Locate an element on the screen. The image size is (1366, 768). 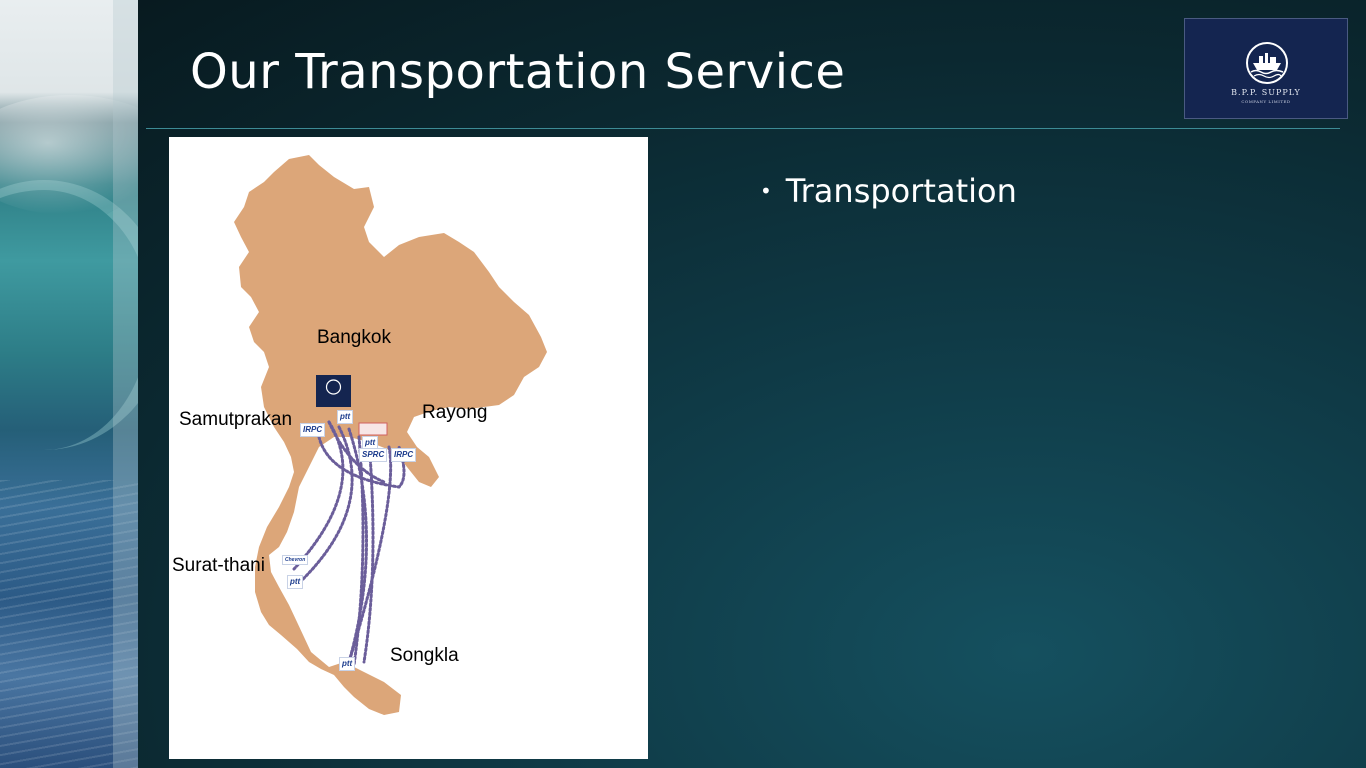
logo-subtitle: COMPANY LIMITED is located at coordinates (1266, 101).